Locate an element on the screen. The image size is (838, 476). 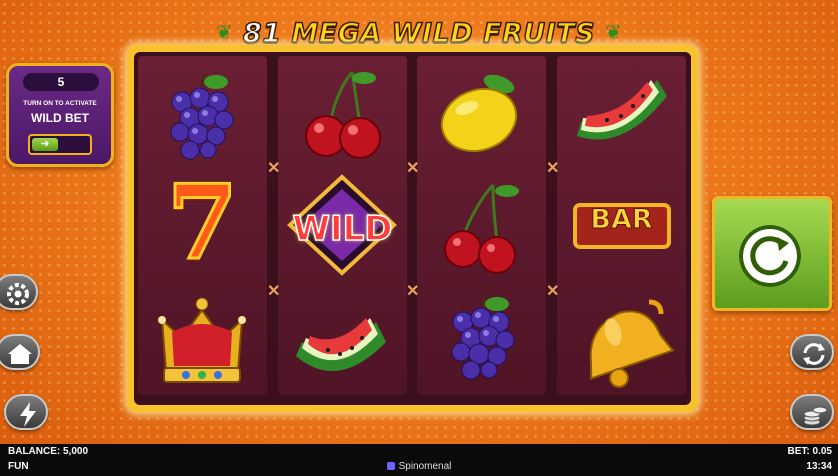
bet-label: BET: 0.05 is located at coordinates (809, 451).